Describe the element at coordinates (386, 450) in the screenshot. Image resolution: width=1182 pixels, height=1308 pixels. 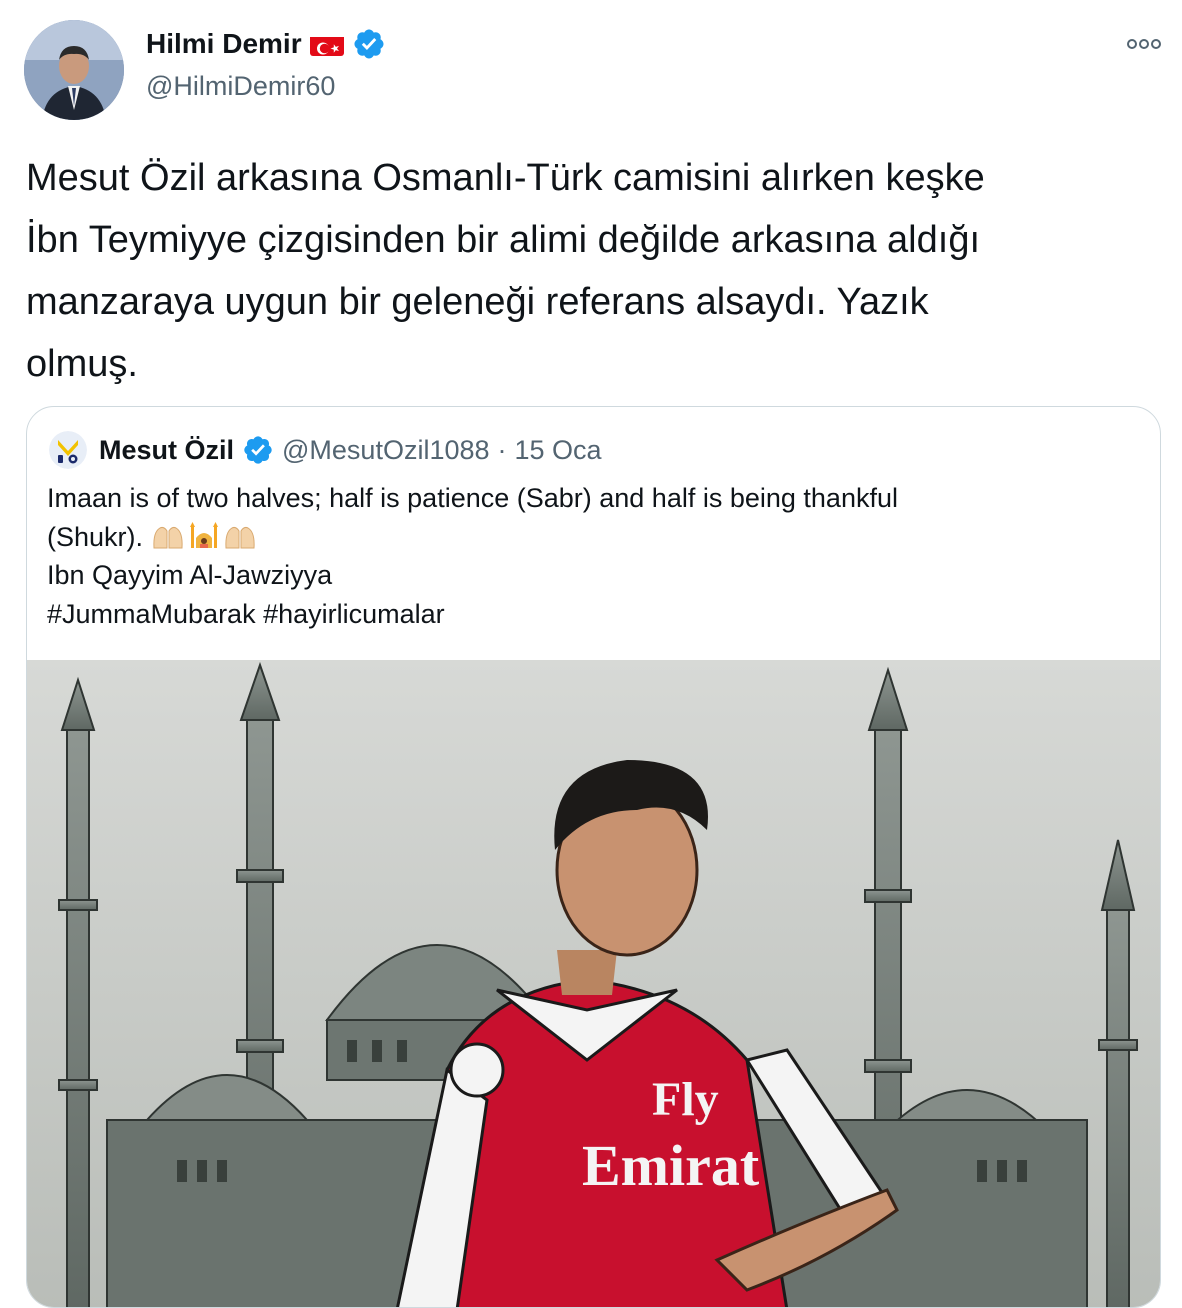
I see `quoted-author-handle: @MesutOzil1088` at that location.